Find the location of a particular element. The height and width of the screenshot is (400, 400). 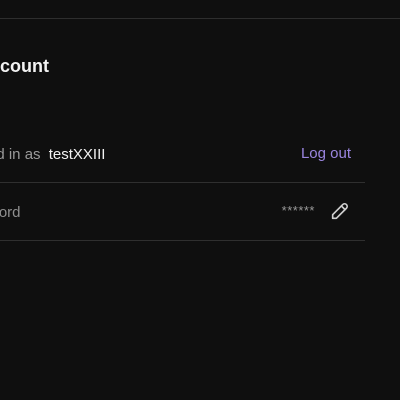

login-status-text: ed in as testXXIII is located at coordinates (52, 154).